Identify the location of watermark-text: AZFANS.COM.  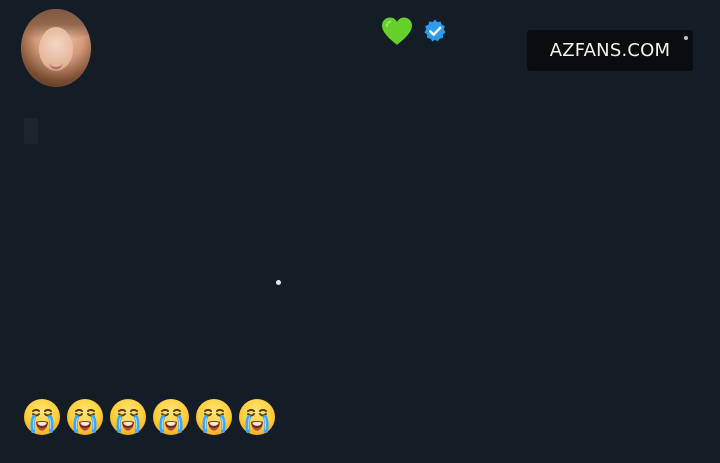
(610, 50).